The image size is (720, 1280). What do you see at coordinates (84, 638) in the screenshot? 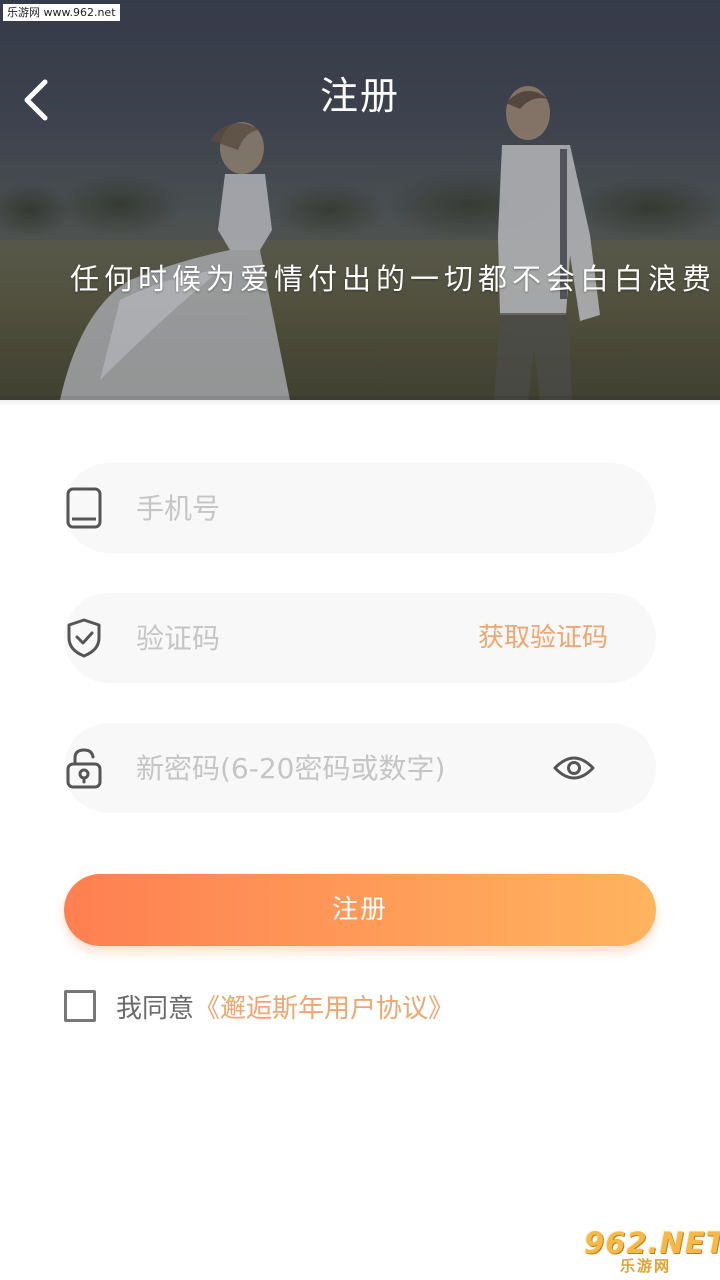
I see `shield-check-icon` at bounding box center [84, 638].